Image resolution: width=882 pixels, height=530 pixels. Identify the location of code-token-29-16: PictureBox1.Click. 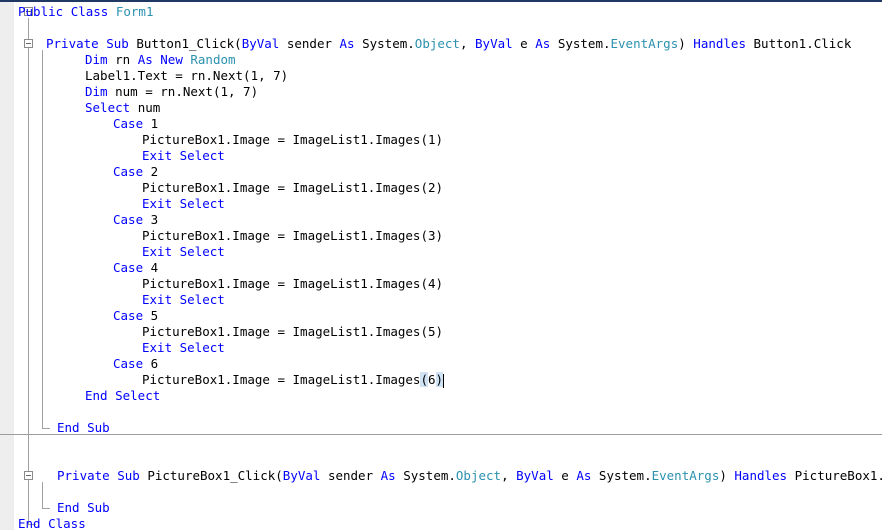
(838, 475).